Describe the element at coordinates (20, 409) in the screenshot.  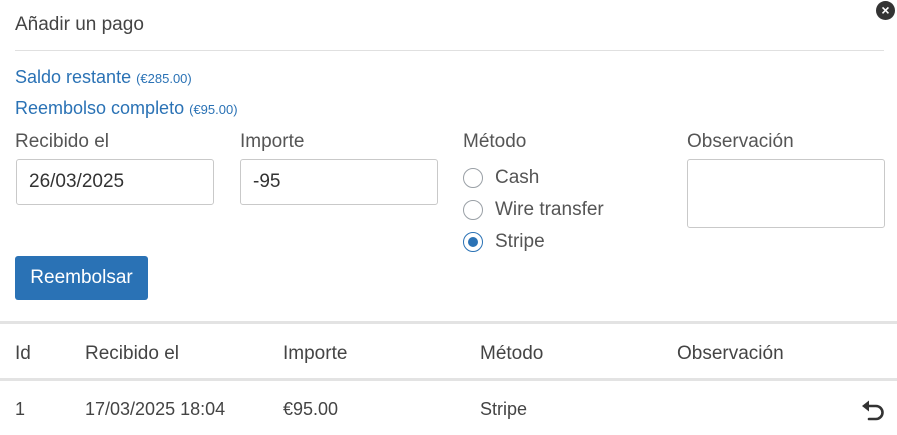
I see `cell-id: 1` at that location.